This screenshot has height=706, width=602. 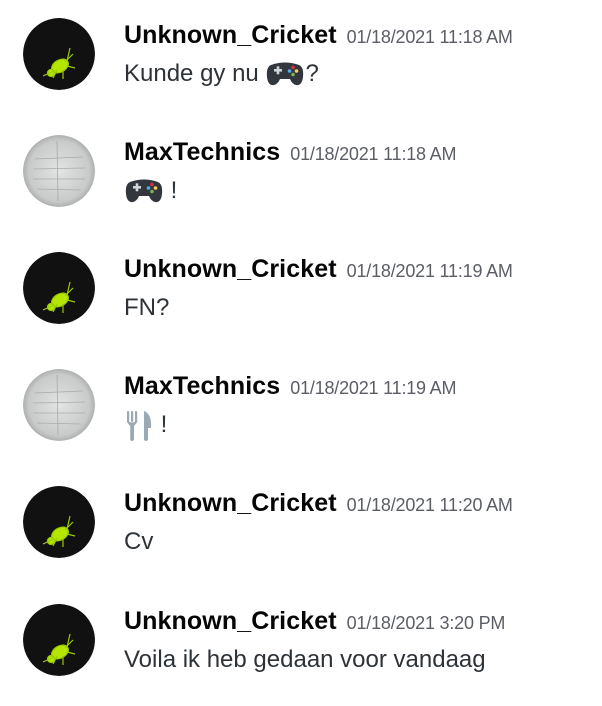 I want to click on message-header: Unknown_Cricket 01/18/2021 11:19 AM, so click(x=318, y=269).